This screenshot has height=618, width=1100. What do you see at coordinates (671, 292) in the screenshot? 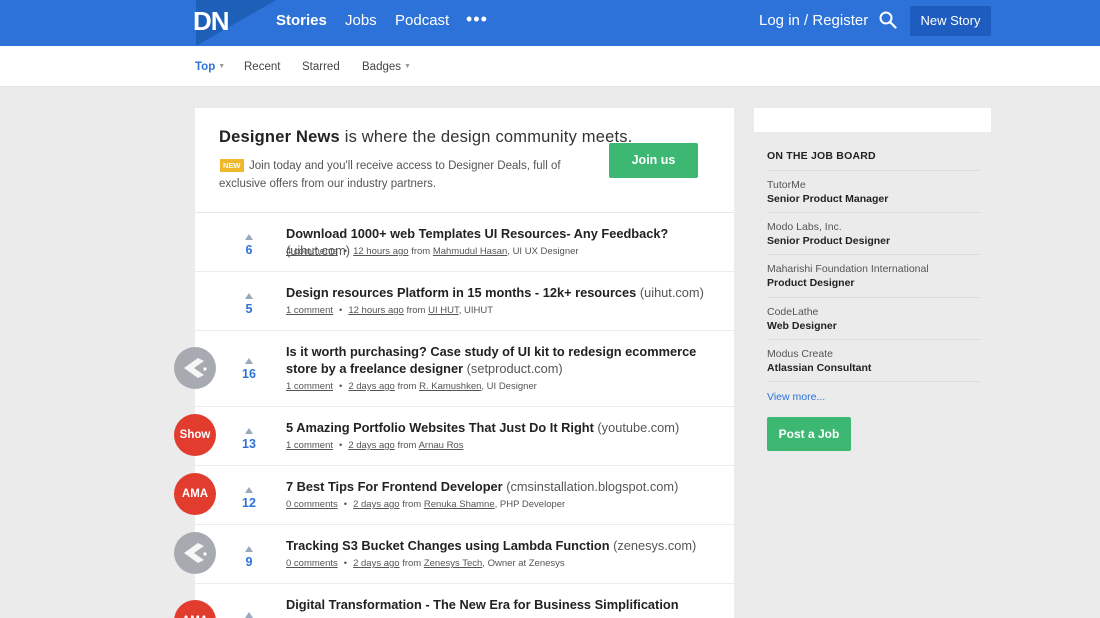
I see `story-domain: (uihut.com)` at bounding box center [671, 292].